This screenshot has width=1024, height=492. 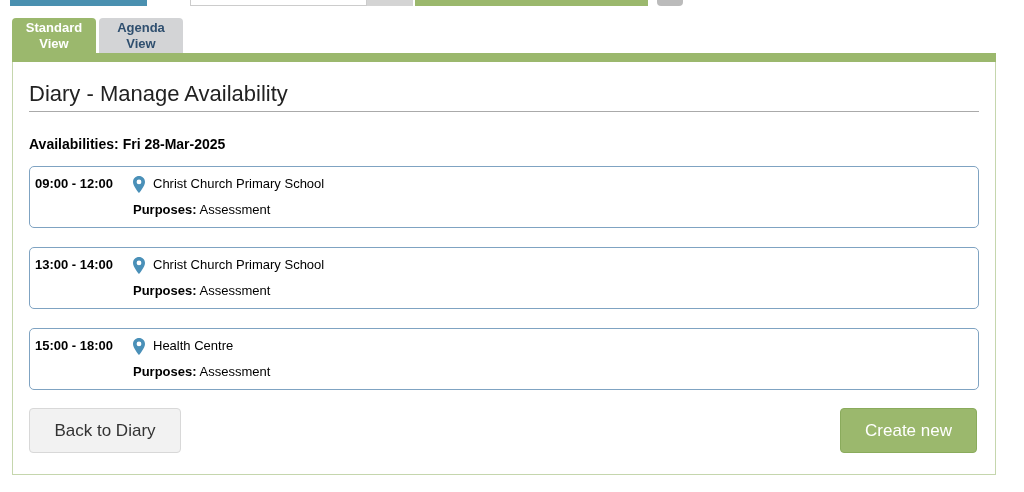 I want to click on back-button: Back to Diary, so click(x=105, y=430).